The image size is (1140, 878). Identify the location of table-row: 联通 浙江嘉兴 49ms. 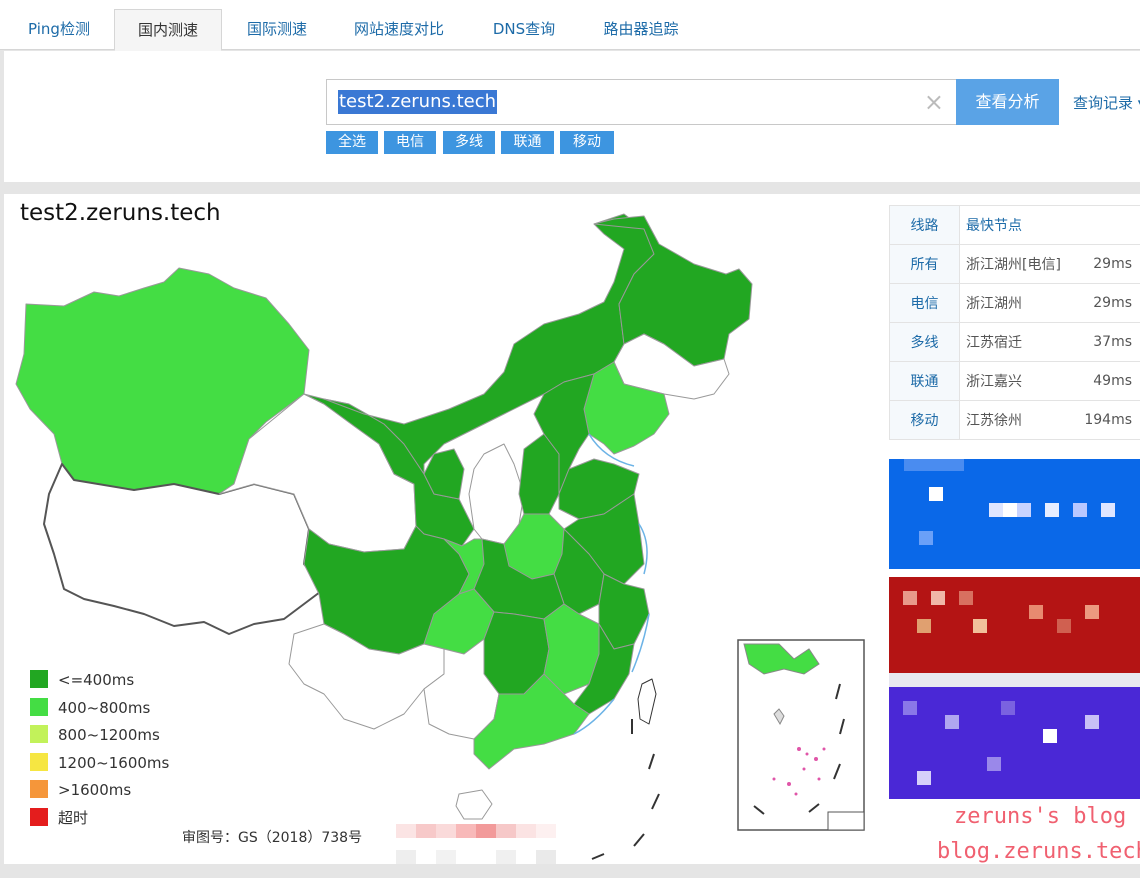
(1014, 381).